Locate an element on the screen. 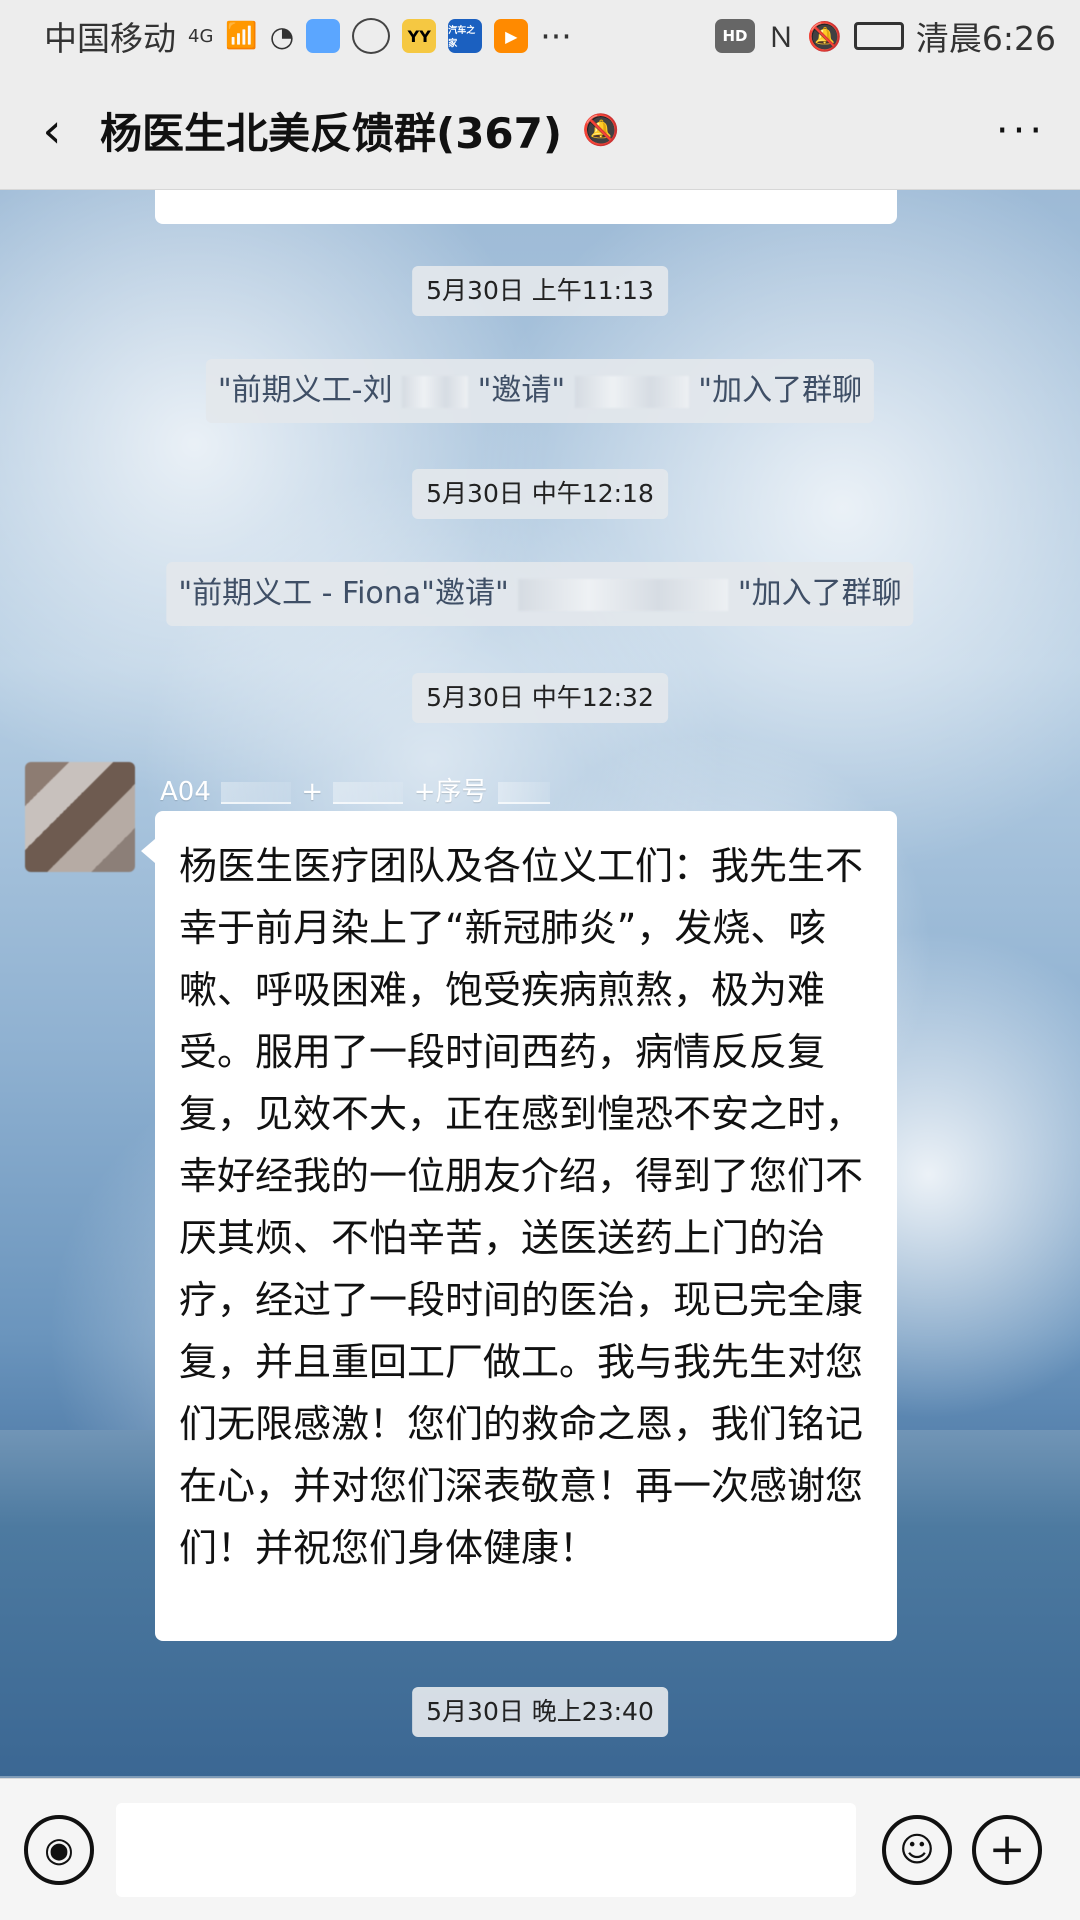 The image size is (1080, 1920). input-bar: ◉ ☺ + is located at coordinates (540, 1849).